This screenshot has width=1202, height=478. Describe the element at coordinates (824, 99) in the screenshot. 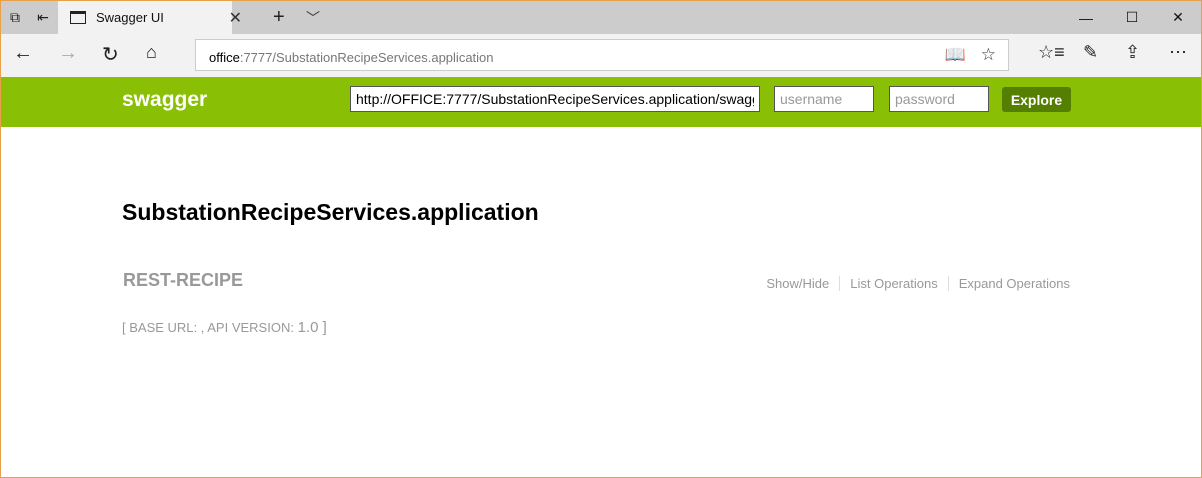

I see `username-input` at that location.